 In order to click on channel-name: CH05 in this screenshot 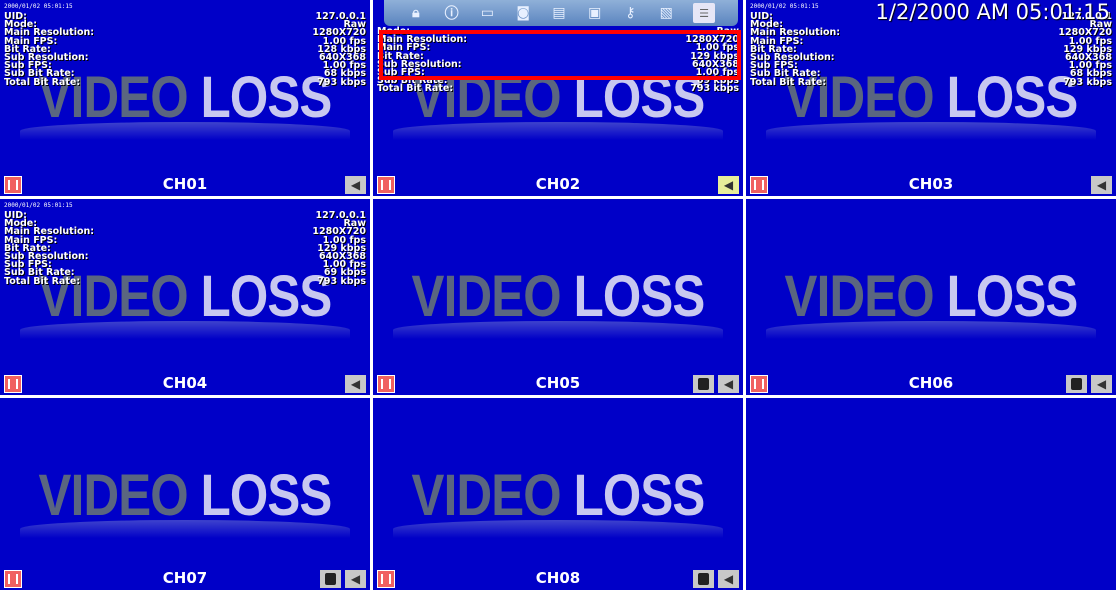, I will do `click(558, 383)`.